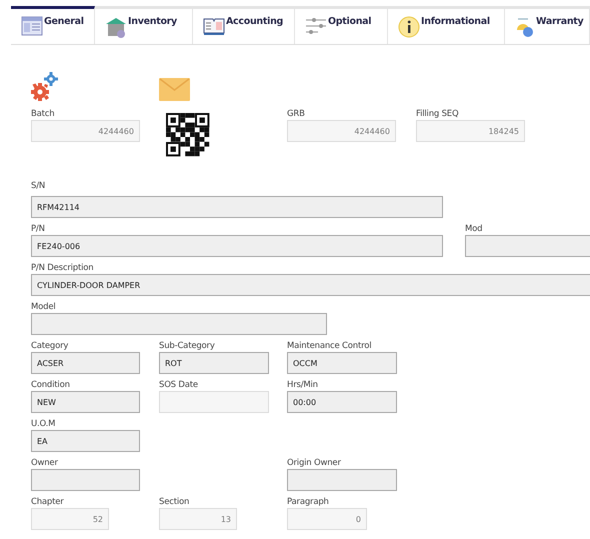 The width and height of the screenshot is (590, 539). I want to click on field-label: Model, so click(44, 307).